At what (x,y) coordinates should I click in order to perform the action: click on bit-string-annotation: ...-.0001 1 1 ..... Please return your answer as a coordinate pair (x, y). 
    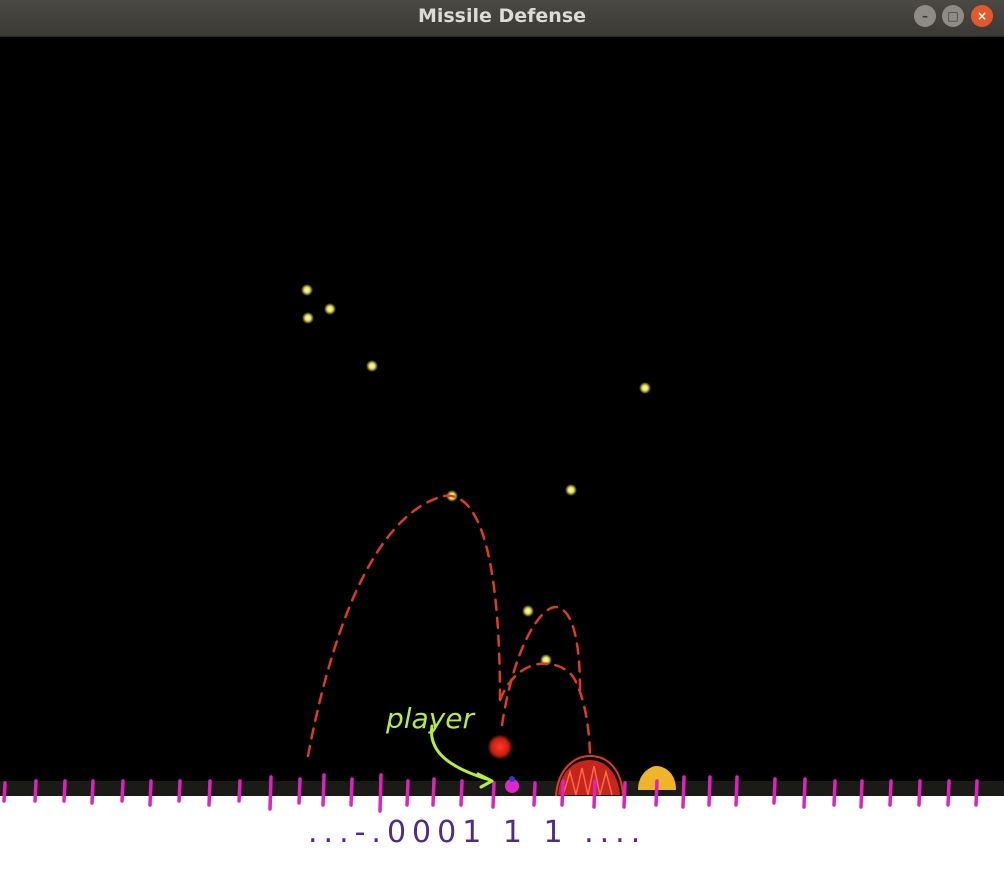
    Looking at the image, I should click on (477, 832).